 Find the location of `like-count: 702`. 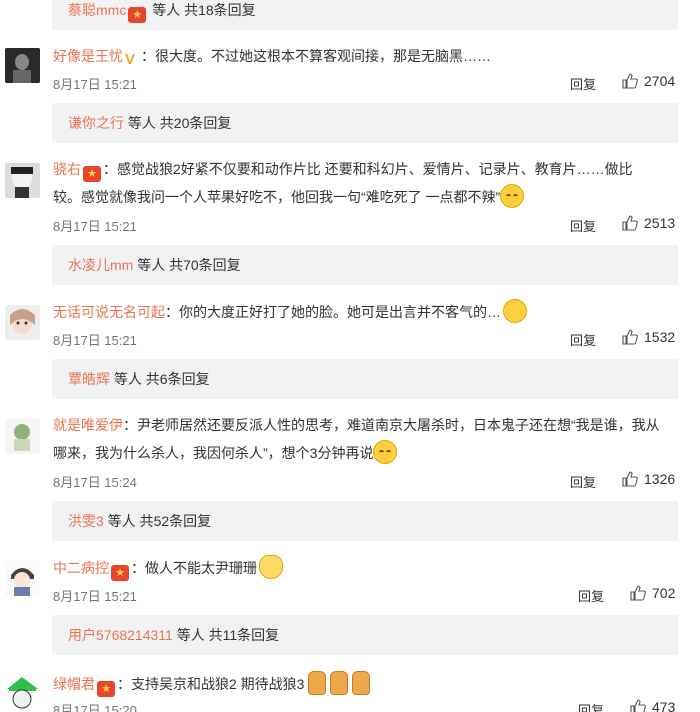

like-count: 702 is located at coordinates (664, 593).